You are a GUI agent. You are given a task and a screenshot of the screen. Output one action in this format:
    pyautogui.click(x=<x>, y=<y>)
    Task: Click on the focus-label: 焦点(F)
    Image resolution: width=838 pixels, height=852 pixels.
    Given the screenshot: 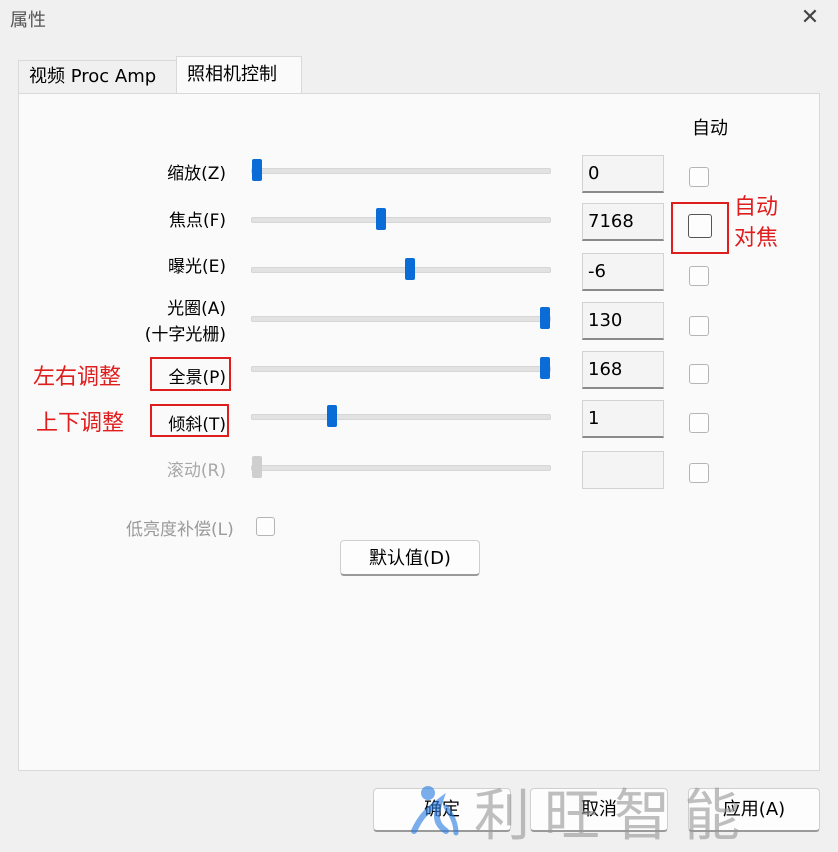 What is the action you would take?
    pyautogui.click(x=197, y=221)
    